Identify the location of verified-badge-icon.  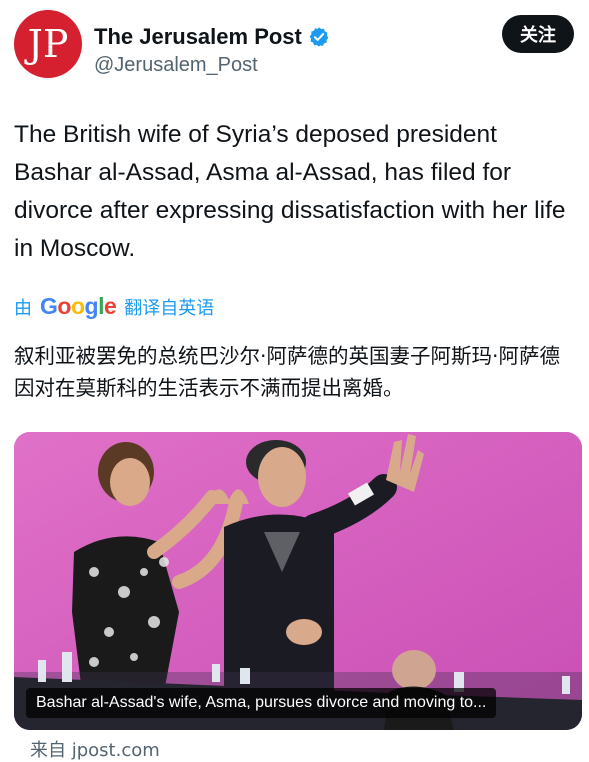
(319, 37).